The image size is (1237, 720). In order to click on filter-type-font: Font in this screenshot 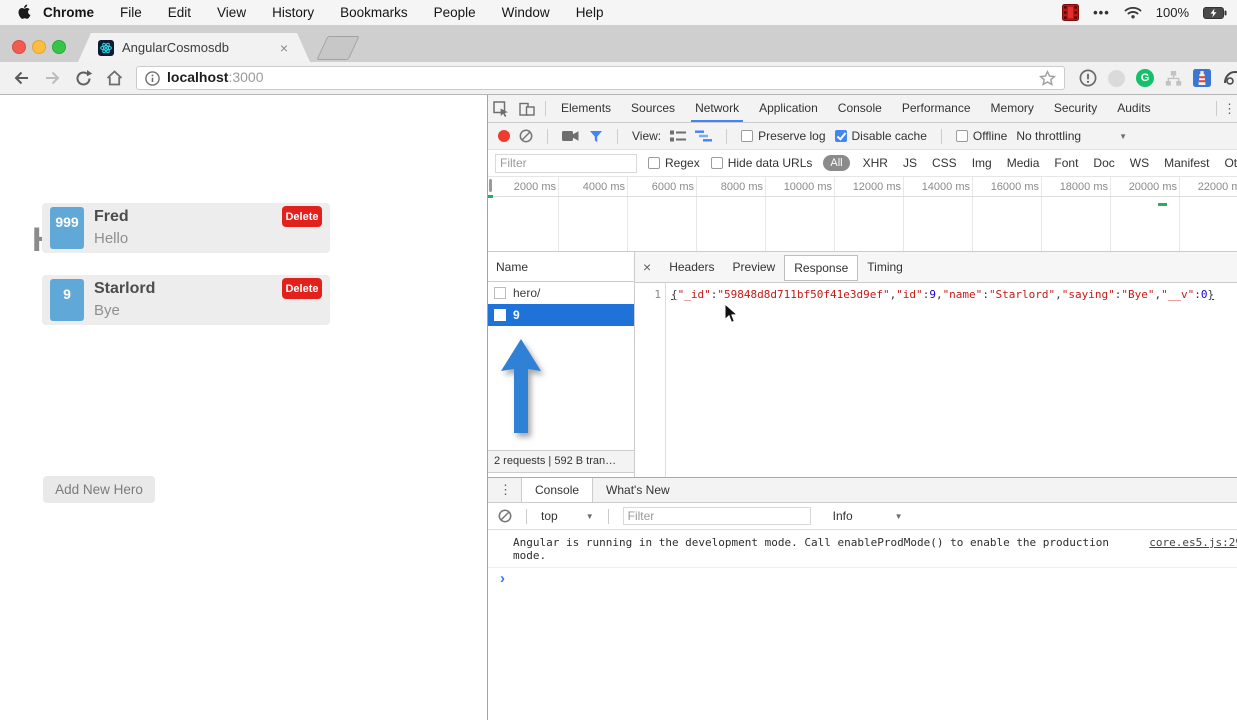, I will do `click(1066, 163)`.